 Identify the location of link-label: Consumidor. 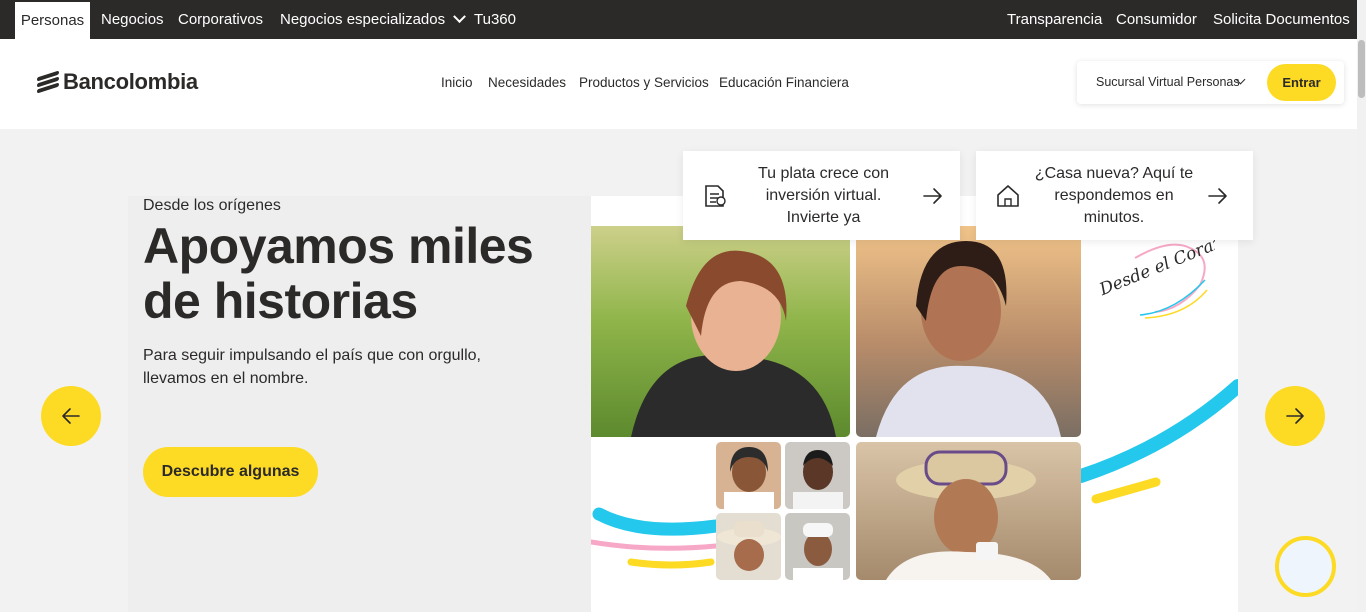
(1156, 19).